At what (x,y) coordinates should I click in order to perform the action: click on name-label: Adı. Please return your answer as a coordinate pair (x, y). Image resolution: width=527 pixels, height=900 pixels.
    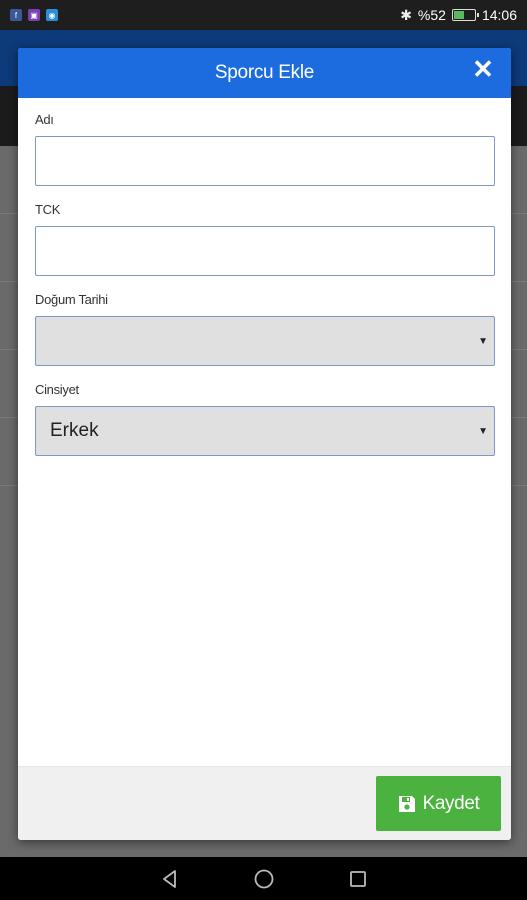
    Looking at the image, I should click on (44, 119).